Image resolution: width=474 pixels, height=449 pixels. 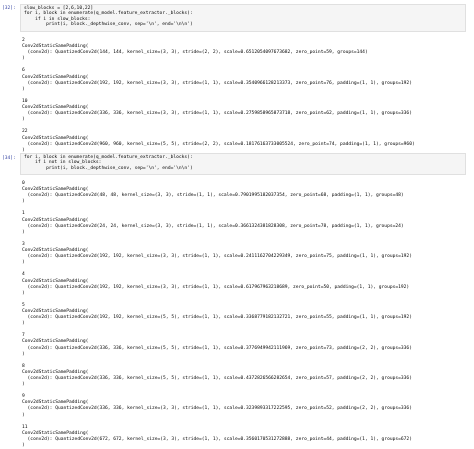 I want to click on output-line: ), so click(x=23, y=446).